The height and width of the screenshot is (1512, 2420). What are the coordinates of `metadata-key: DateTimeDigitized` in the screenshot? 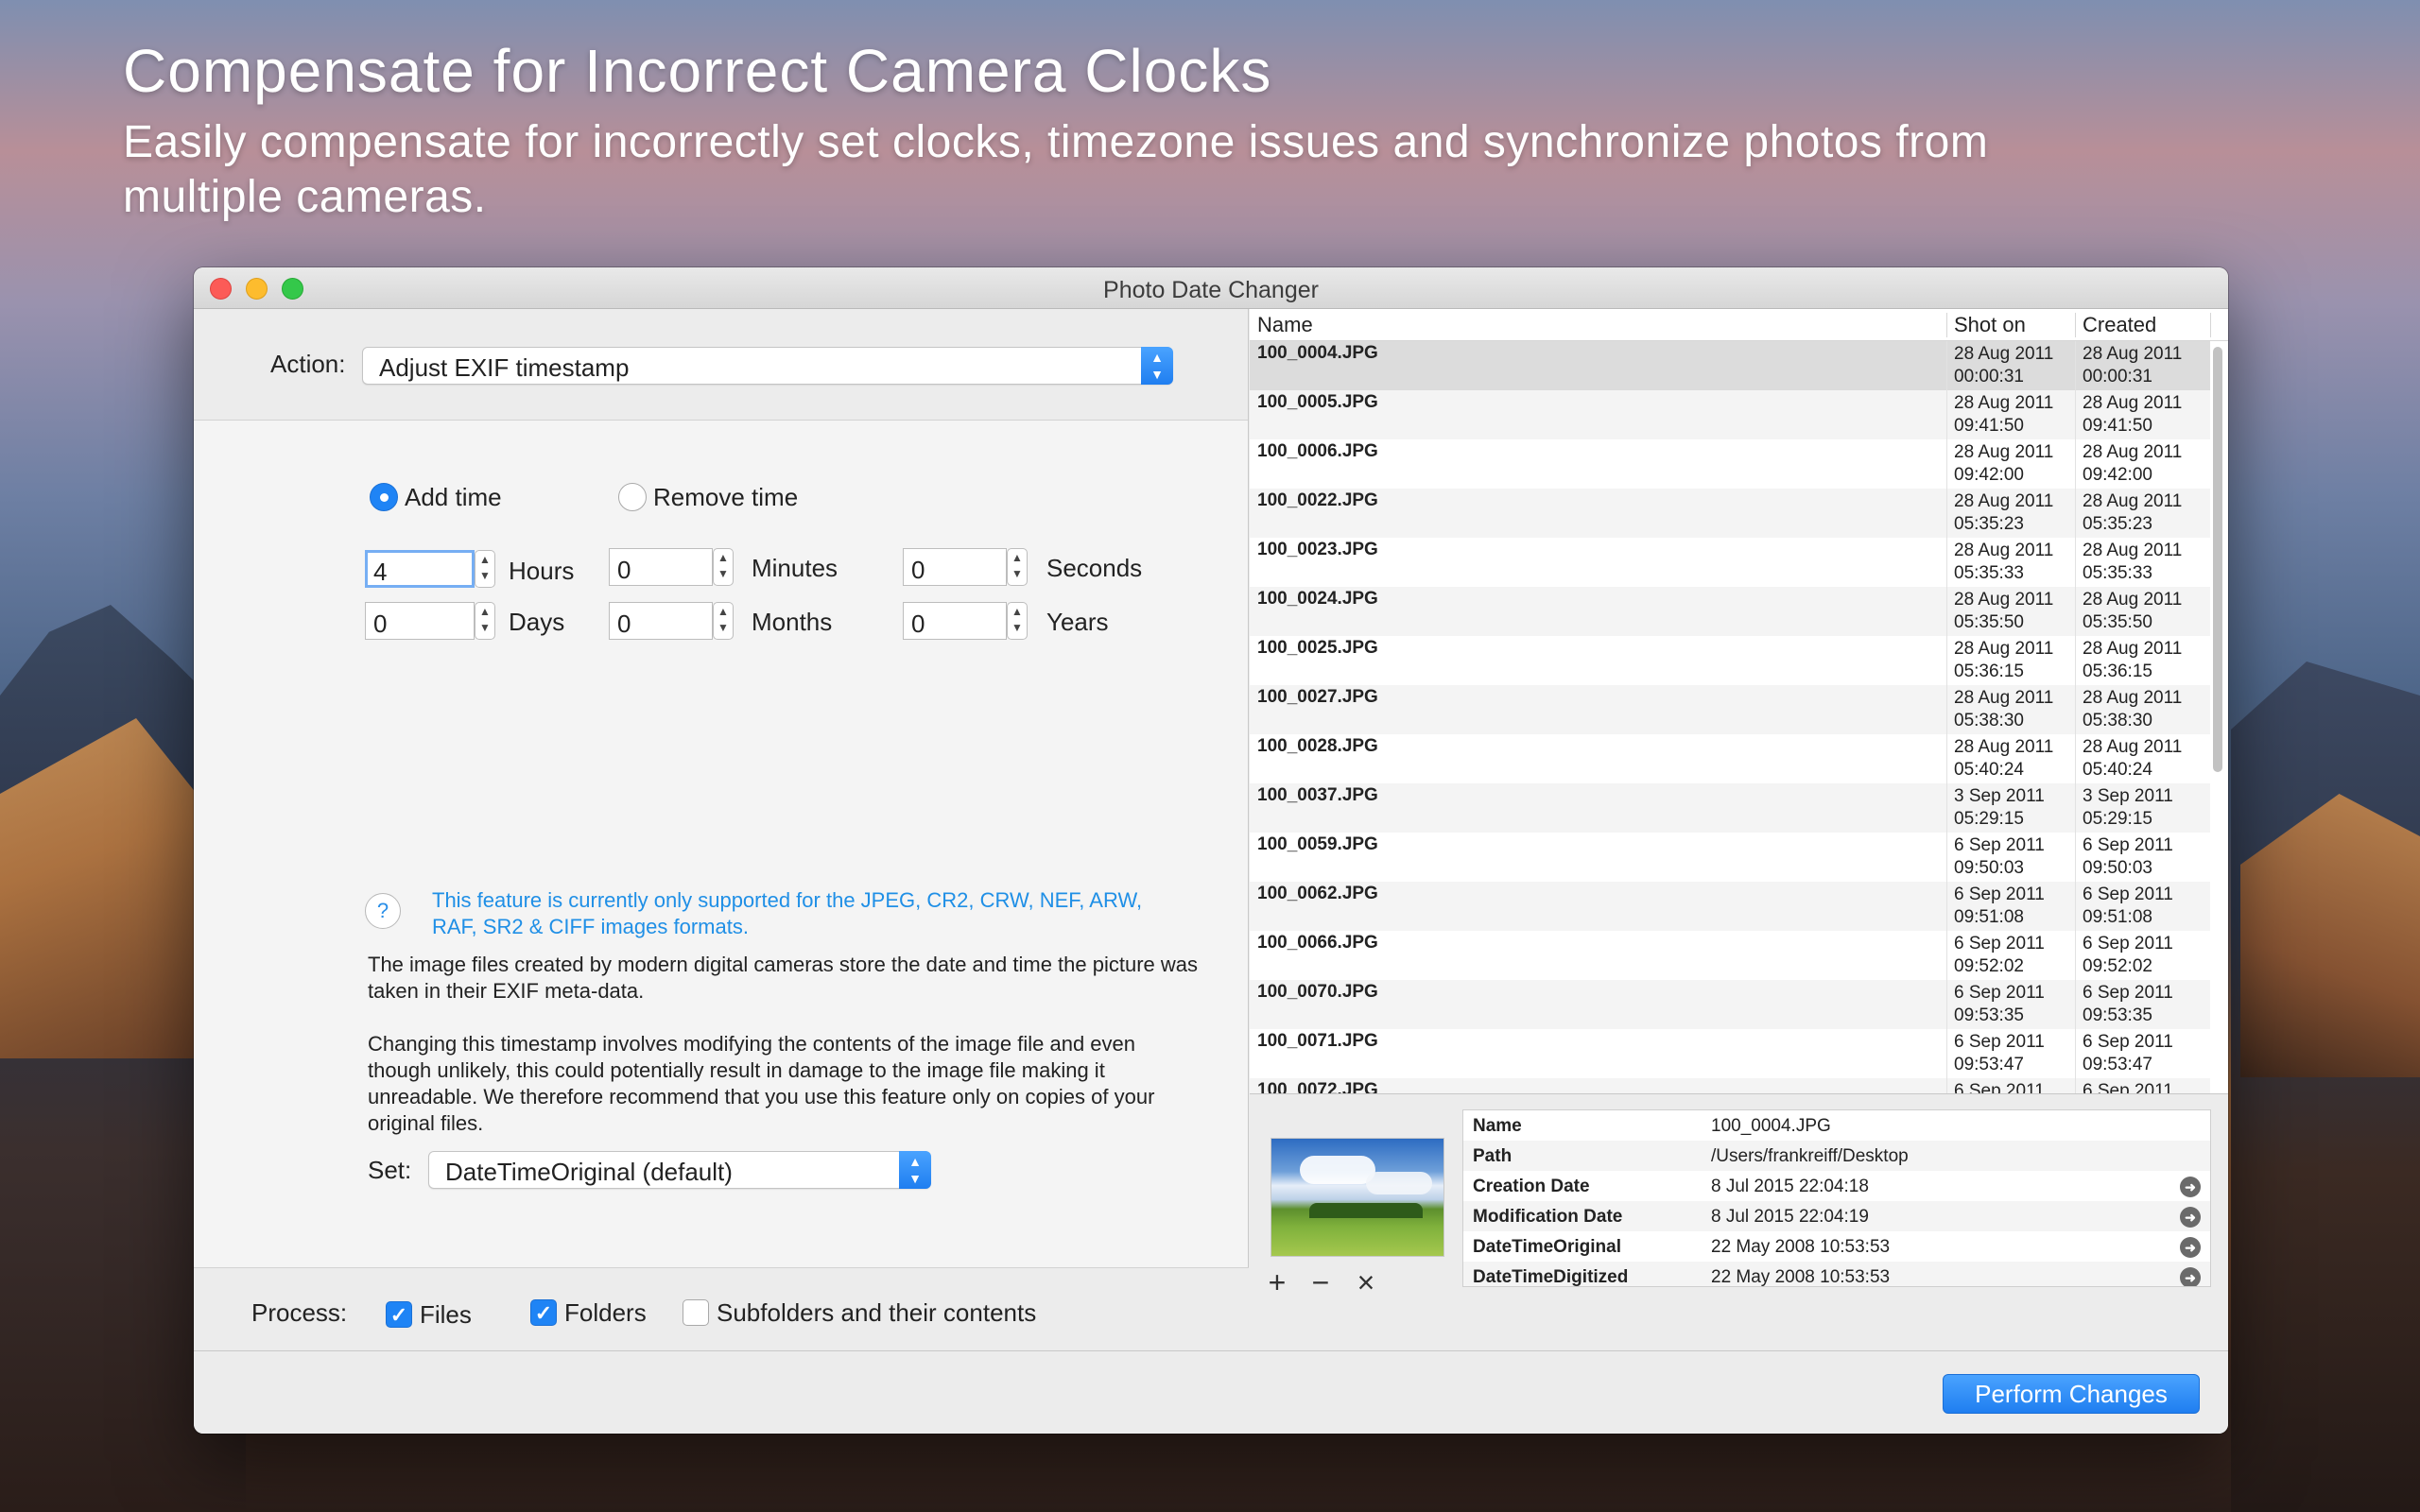 It's located at (1551, 1277).